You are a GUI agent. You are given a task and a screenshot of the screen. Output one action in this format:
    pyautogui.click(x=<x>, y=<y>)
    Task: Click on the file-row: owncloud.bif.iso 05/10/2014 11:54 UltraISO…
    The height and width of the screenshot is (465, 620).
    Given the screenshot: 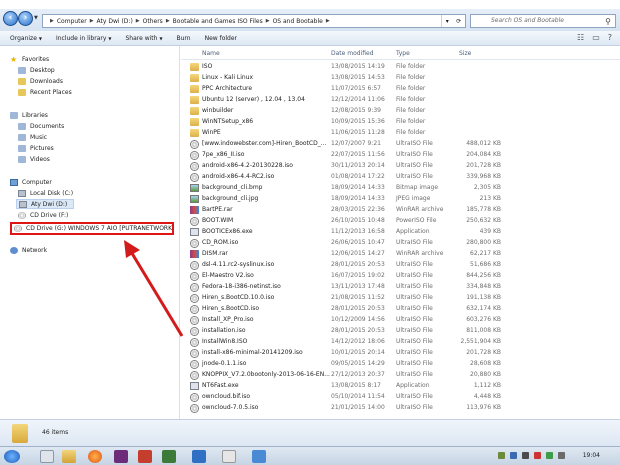 What is the action you would take?
    pyautogui.click(x=400, y=397)
    